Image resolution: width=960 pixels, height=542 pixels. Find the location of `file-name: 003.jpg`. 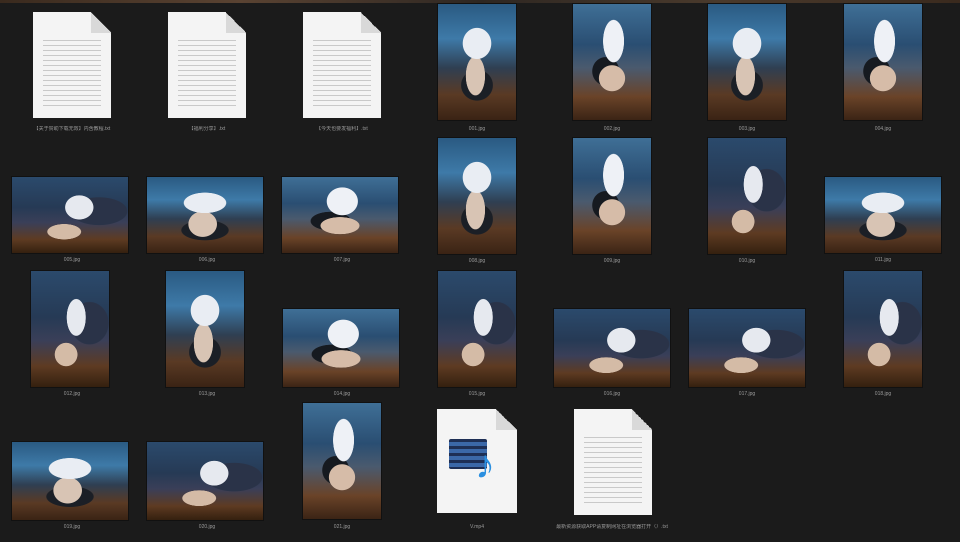

file-name: 003.jpg is located at coordinates (747, 129).